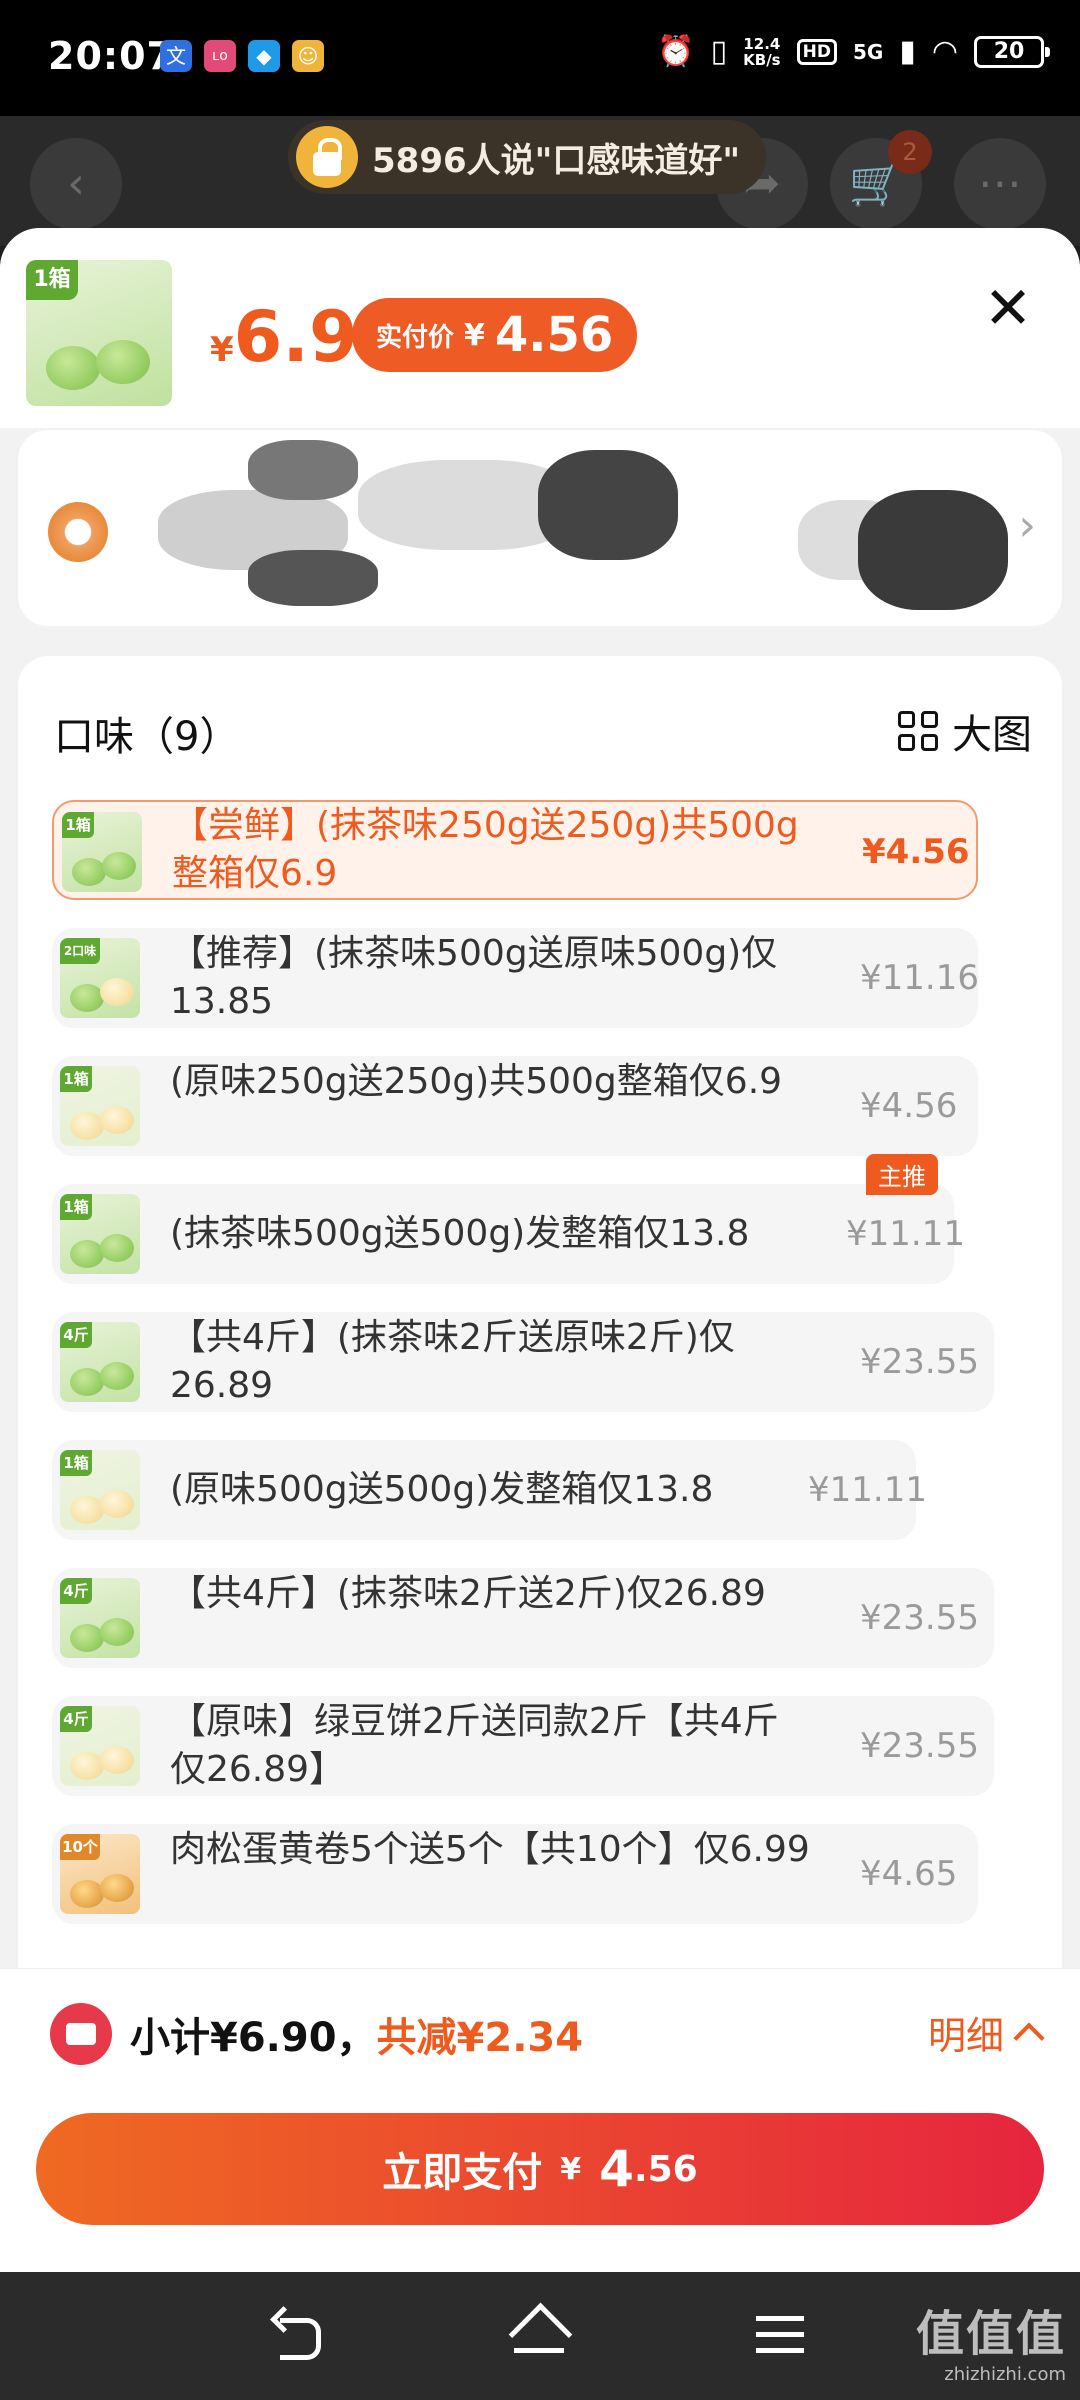  I want to click on pay-label: 立即支付, so click(462, 2173).